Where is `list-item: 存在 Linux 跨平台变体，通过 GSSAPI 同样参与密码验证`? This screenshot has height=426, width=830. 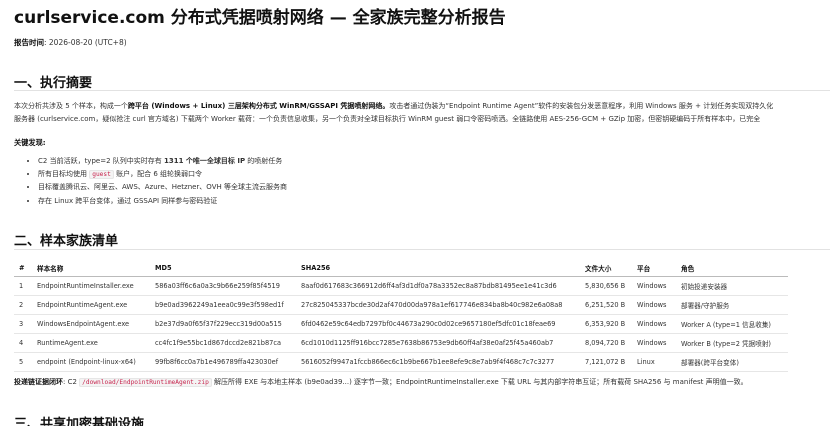 list-item: 存在 Linux 跨平台变体，通过 GSSAPI 同样参与密码验证 is located at coordinates (162, 201).